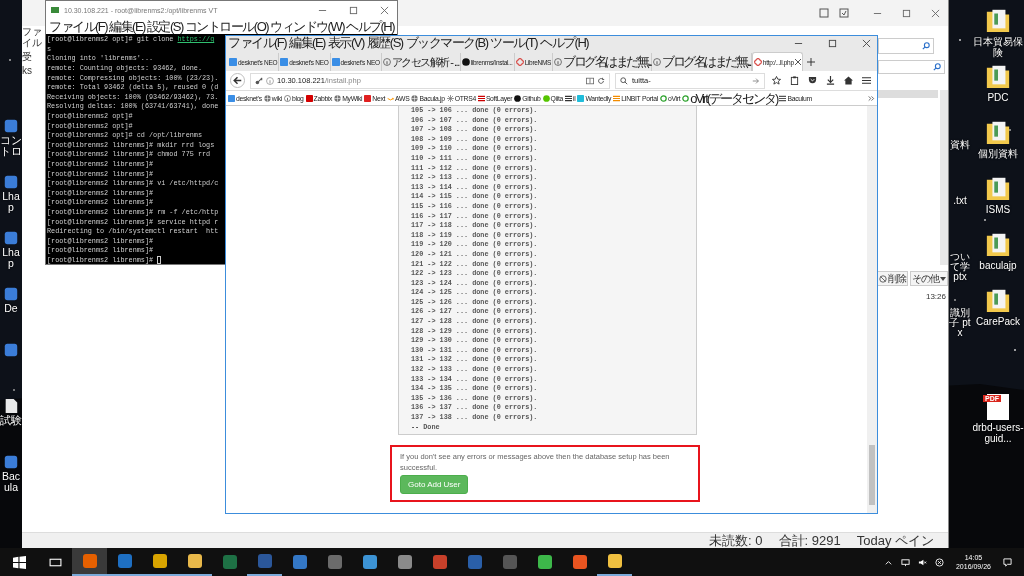 The height and width of the screenshot is (576, 1024). What do you see at coordinates (905, 562) in the screenshot?
I see `network-icon` at bounding box center [905, 562].